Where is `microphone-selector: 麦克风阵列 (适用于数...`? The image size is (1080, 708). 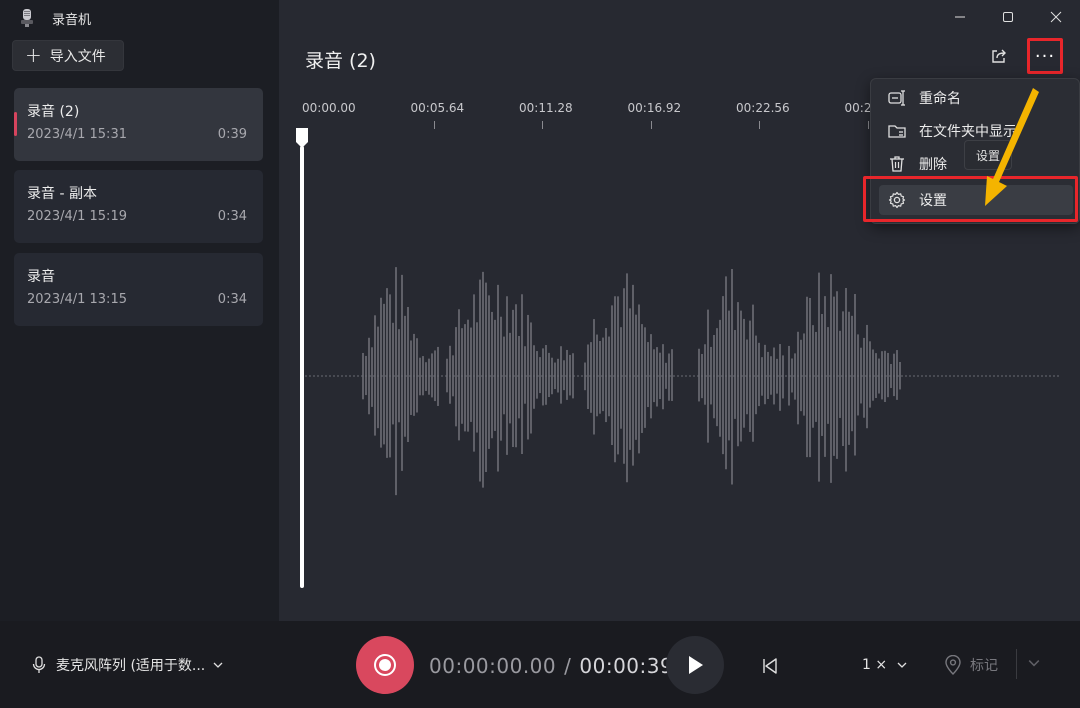 microphone-selector: 麦克风阵列 (适用于数... is located at coordinates (127, 665).